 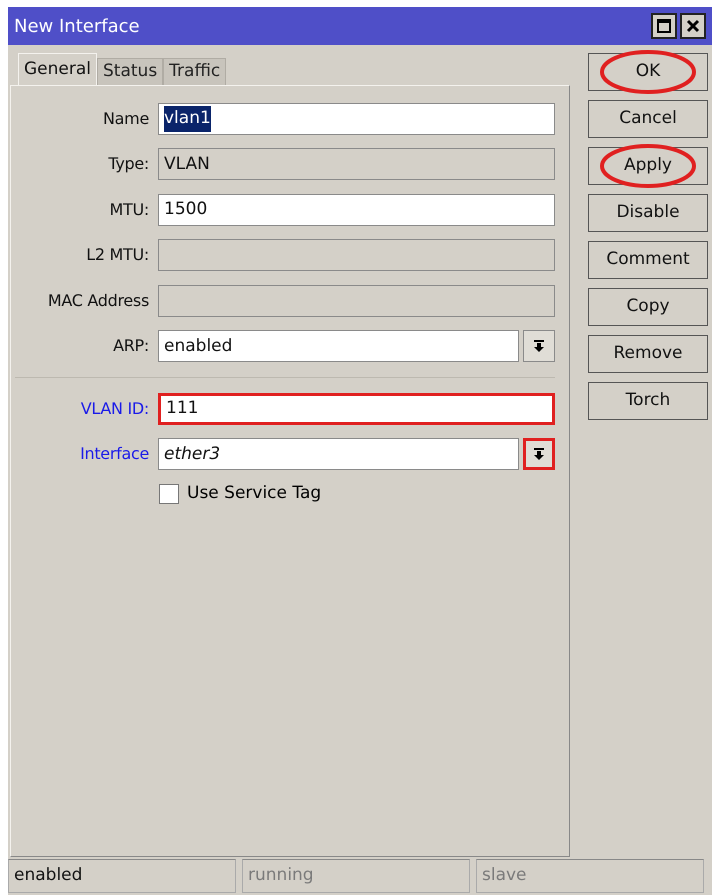 What do you see at coordinates (648, 307) in the screenshot?
I see `dialog-button: Copy` at bounding box center [648, 307].